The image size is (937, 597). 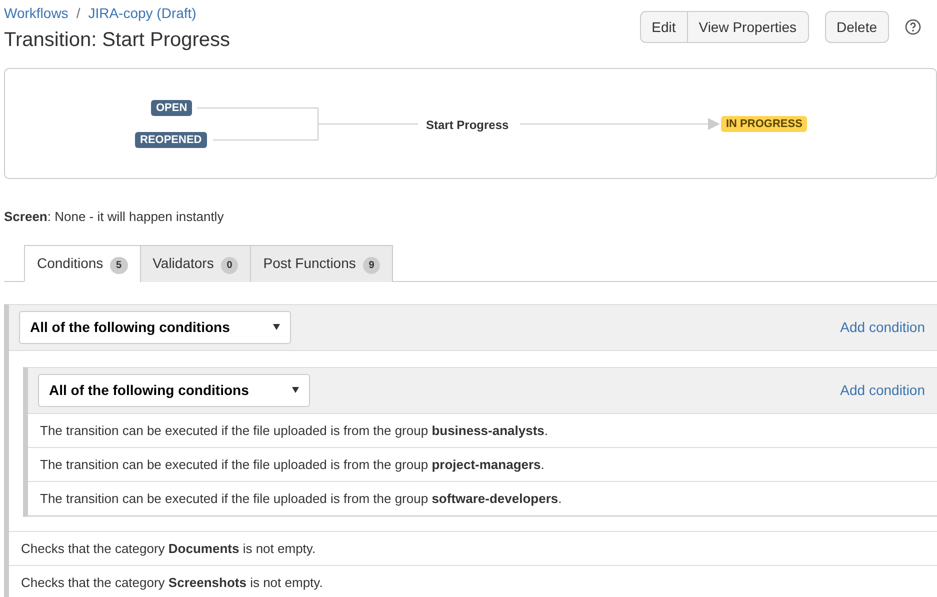 I want to click on status-lozenge: OPEN, so click(x=171, y=108).